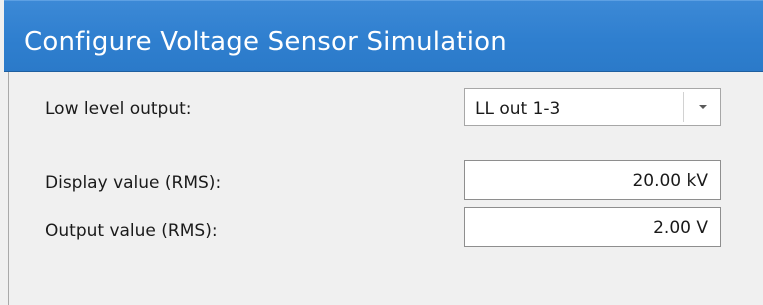  What do you see at coordinates (265, 42) in the screenshot?
I see `dialog-title: Configure Voltage Sensor Simulation` at bounding box center [265, 42].